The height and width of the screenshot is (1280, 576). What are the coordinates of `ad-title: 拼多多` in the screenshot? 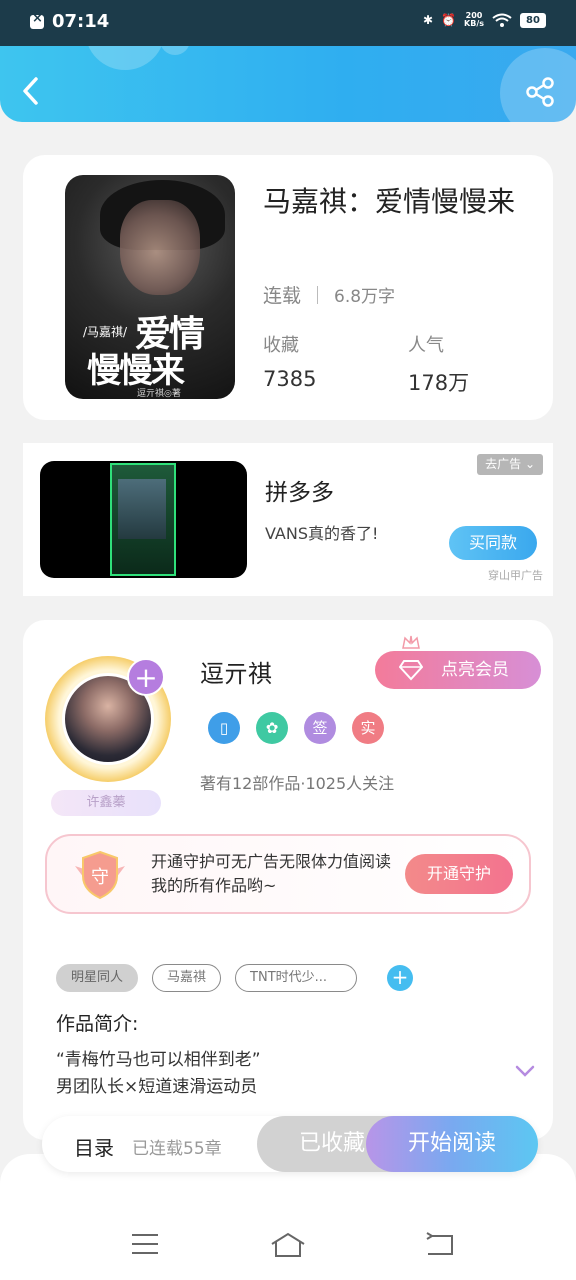 It's located at (299, 493).